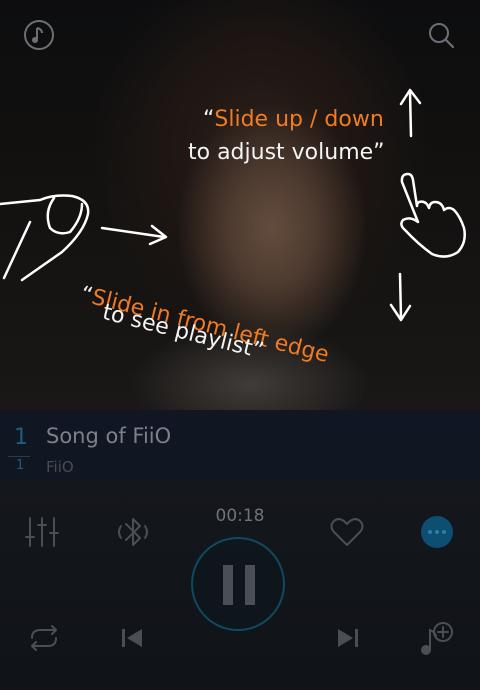 This screenshot has width=480, height=690. What do you see at coordinates (39, 35) in the screenshot?
I see `music-library-icon` at bounding box center [39, 35].